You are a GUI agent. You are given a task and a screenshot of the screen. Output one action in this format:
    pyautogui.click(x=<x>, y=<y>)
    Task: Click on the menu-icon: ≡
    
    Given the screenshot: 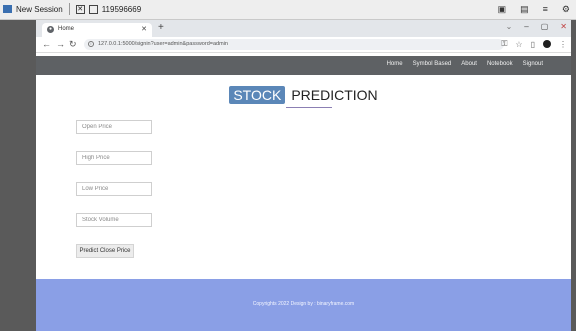 What is the action you would take?
    pyautogui.click(x=545, y=9)
    